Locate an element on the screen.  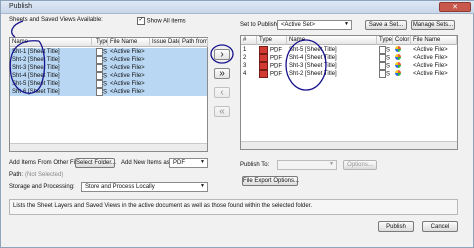
add-new-items-as-select: PDF ▼ is located at coordinates (188, 163).